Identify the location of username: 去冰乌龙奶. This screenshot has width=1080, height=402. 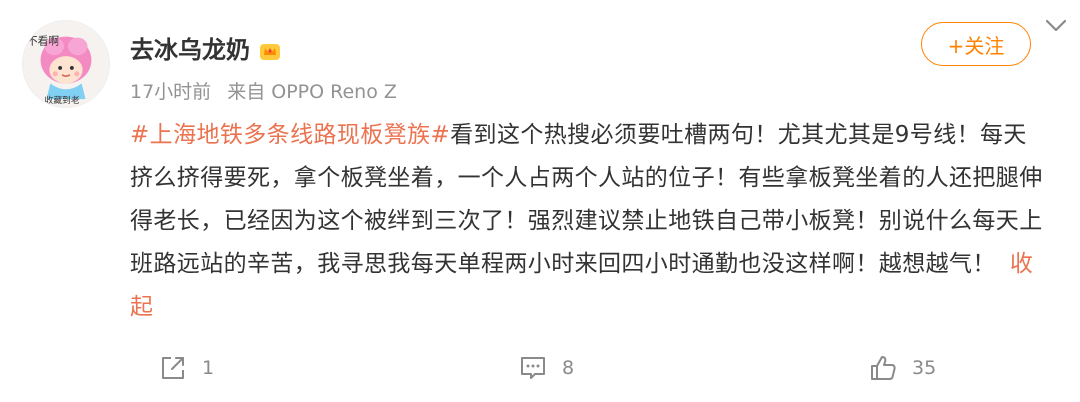
(190, 50).